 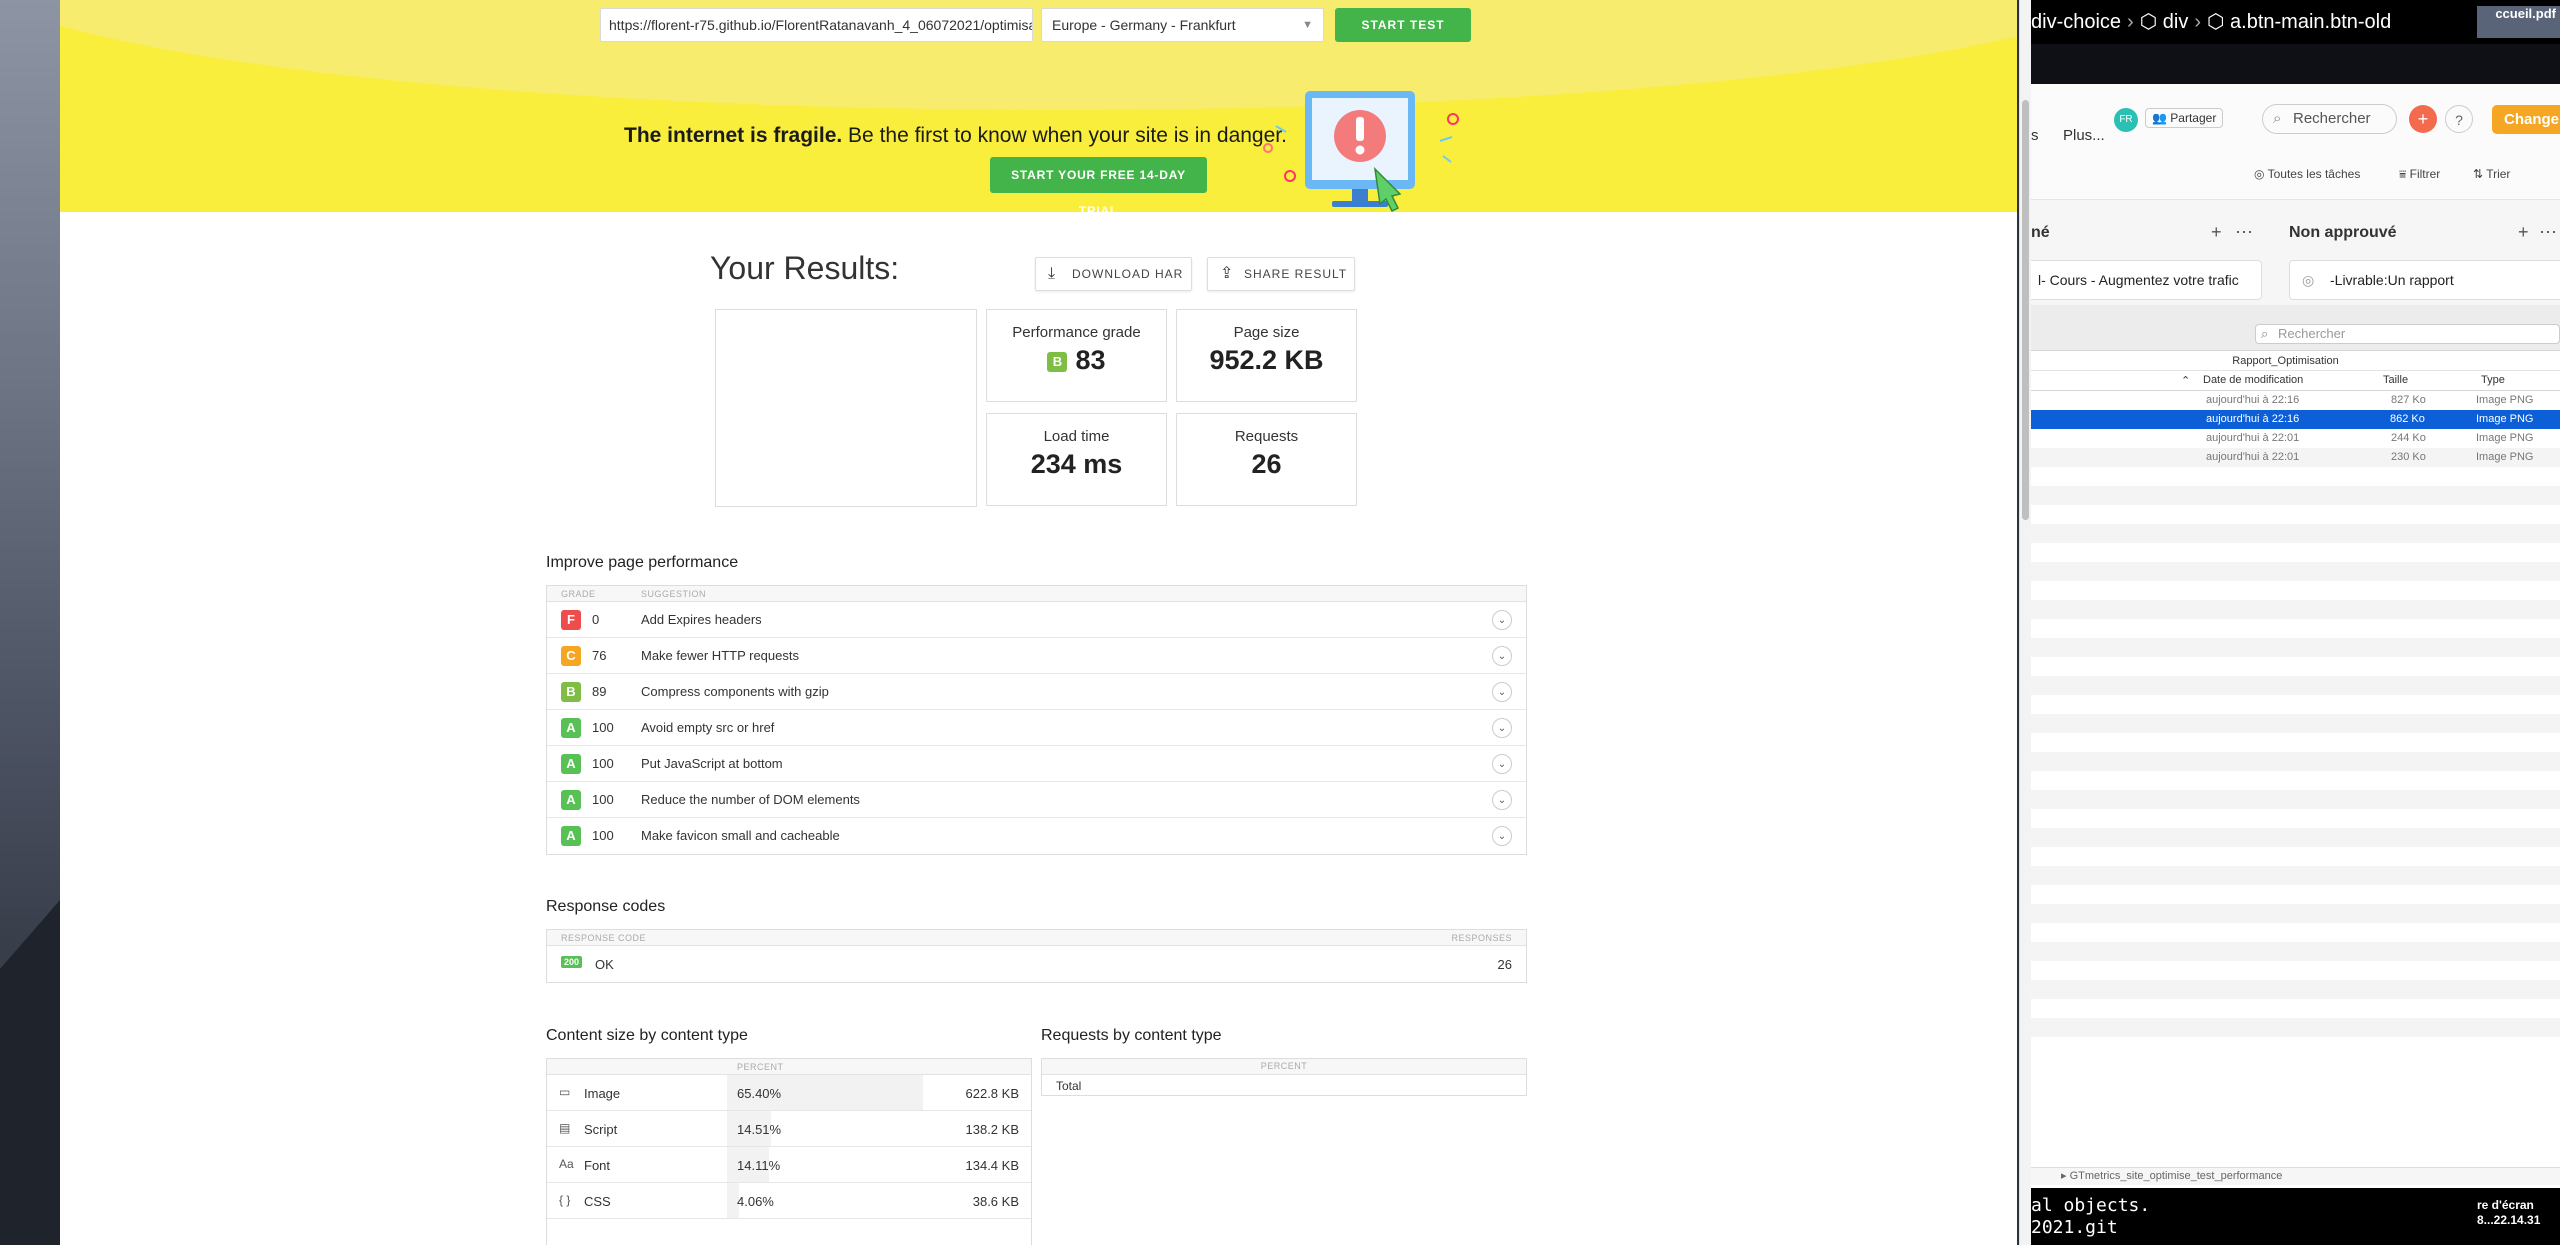 What do you see at coordinates (1038, 55) in the screenshot?
I see `banner-wave` at bounding box center [1038, 55].